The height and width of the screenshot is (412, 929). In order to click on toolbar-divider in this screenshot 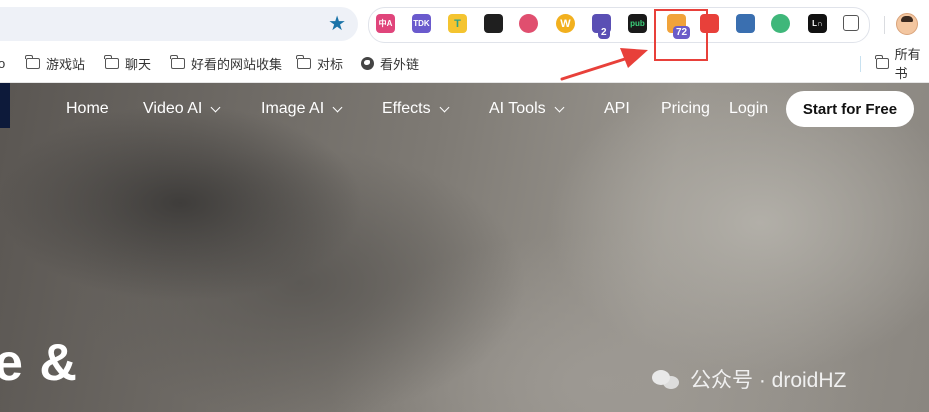, I will do `click(884, 25)`.